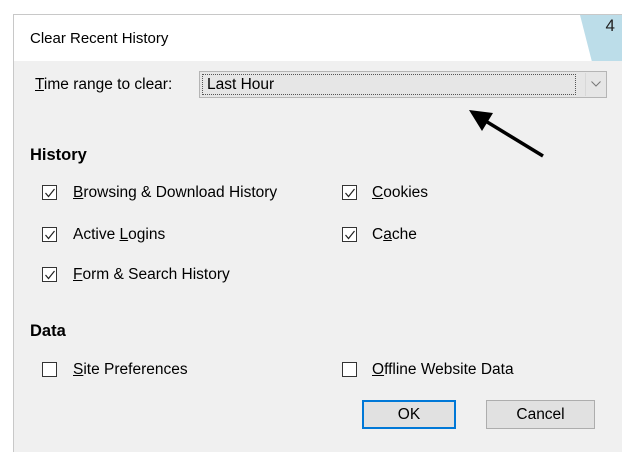  I want to click on checkbox-browsing-history, so click(49, 192).